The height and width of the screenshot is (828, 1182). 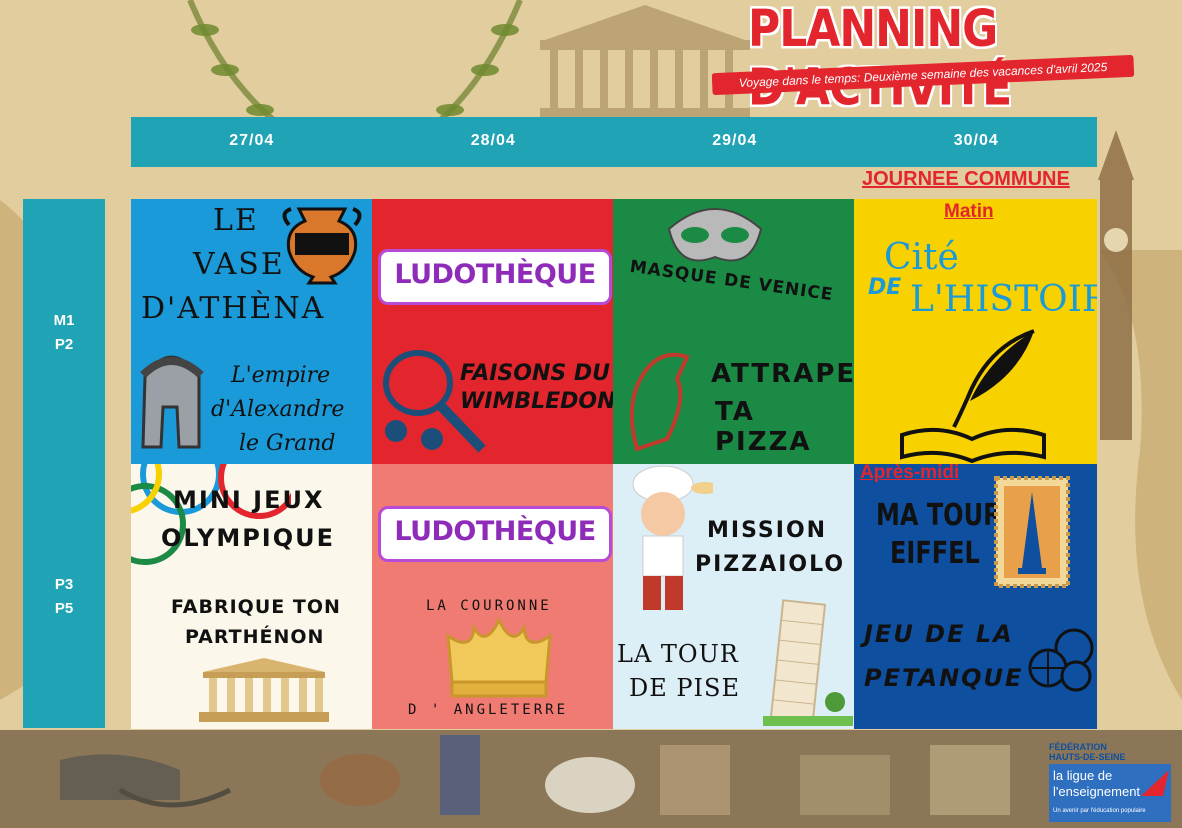 What do you see at coordinates (973, 396) in the screenshot?
I see `quill-book-icon` at bounding box center [973, 396].